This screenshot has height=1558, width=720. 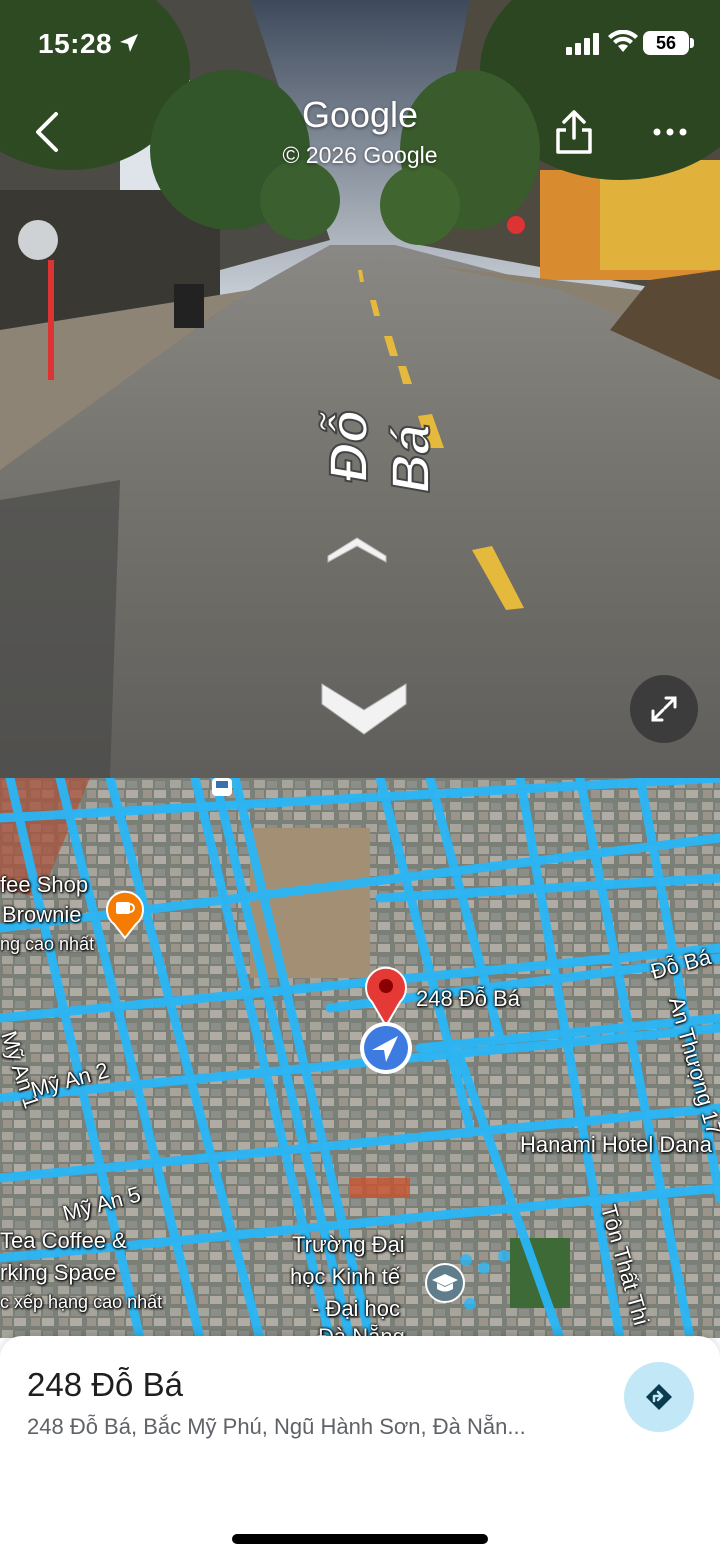 I want to click on directions-button, so click(x=659, y=1397).